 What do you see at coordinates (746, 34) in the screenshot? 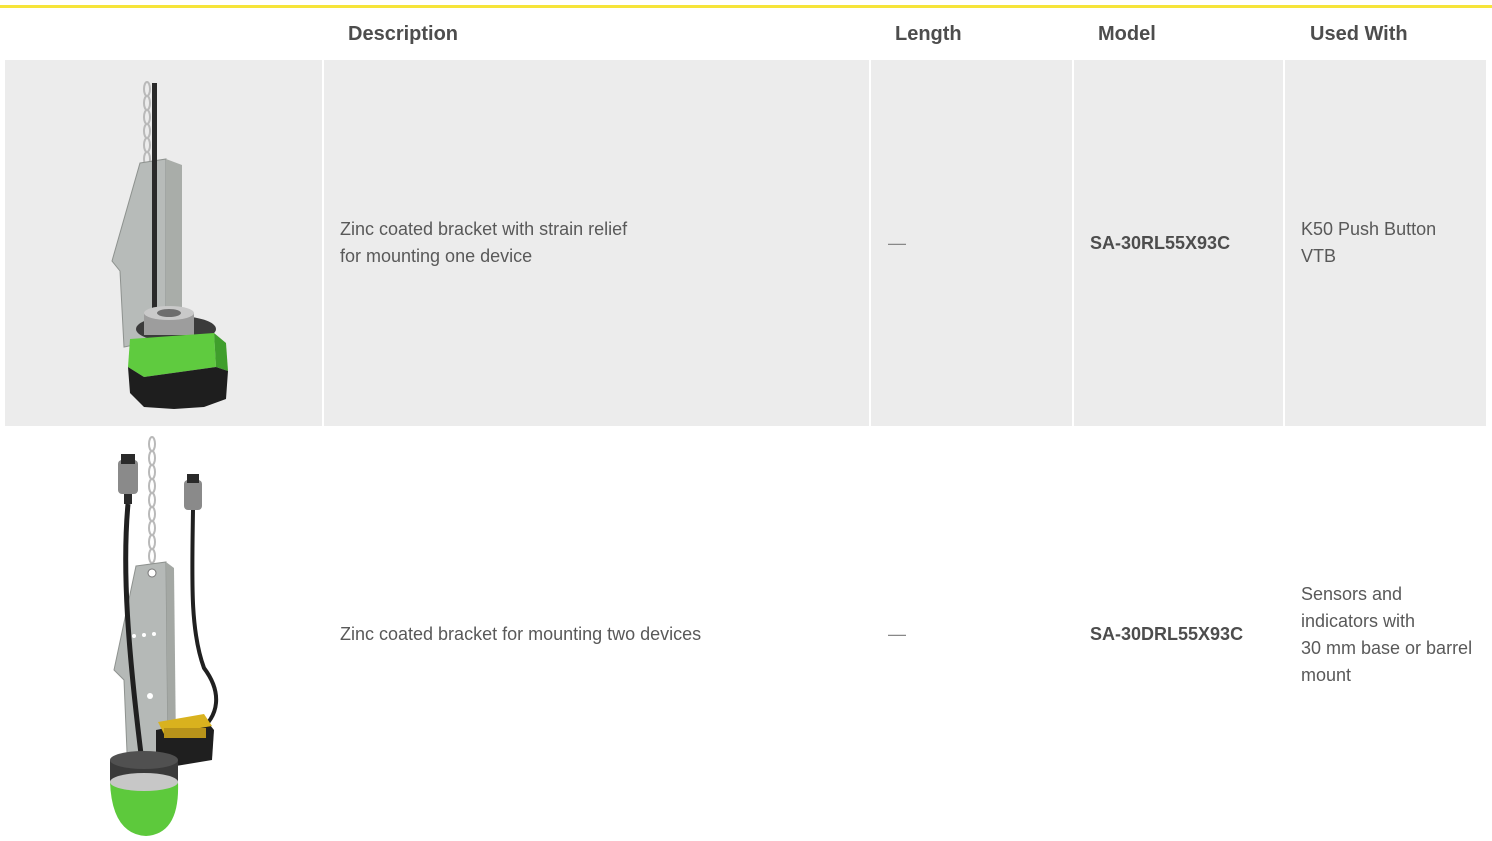
I see `table-header: Description Length Model Used With` at bounding box center [746, 34].